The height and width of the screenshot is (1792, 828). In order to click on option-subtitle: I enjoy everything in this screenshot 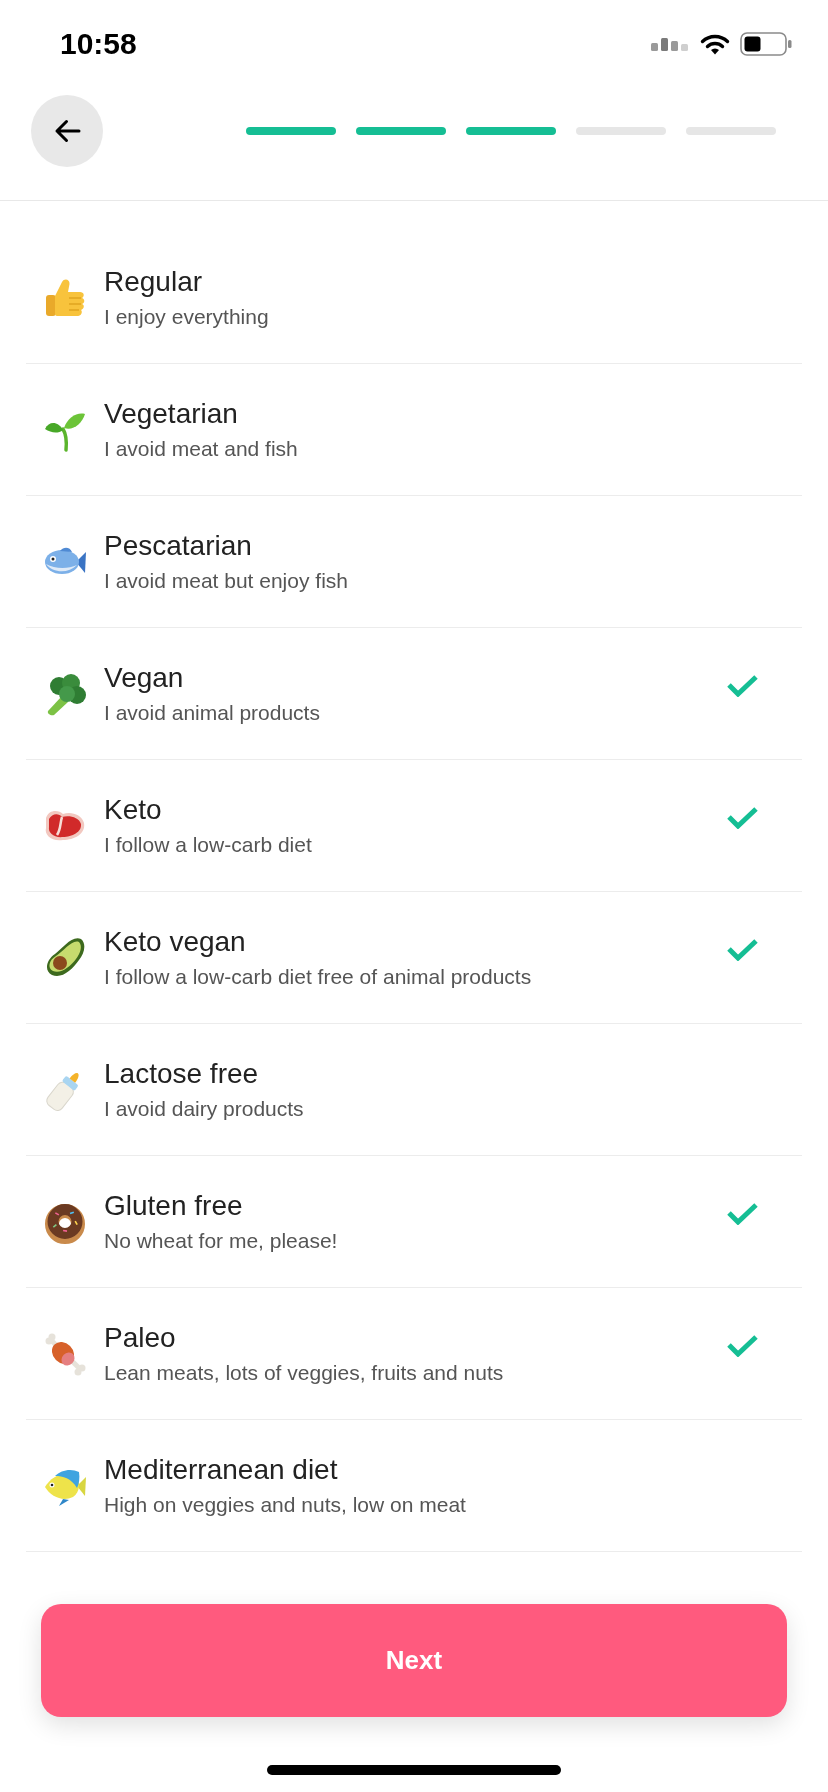, I will do `click(186, 316)`.